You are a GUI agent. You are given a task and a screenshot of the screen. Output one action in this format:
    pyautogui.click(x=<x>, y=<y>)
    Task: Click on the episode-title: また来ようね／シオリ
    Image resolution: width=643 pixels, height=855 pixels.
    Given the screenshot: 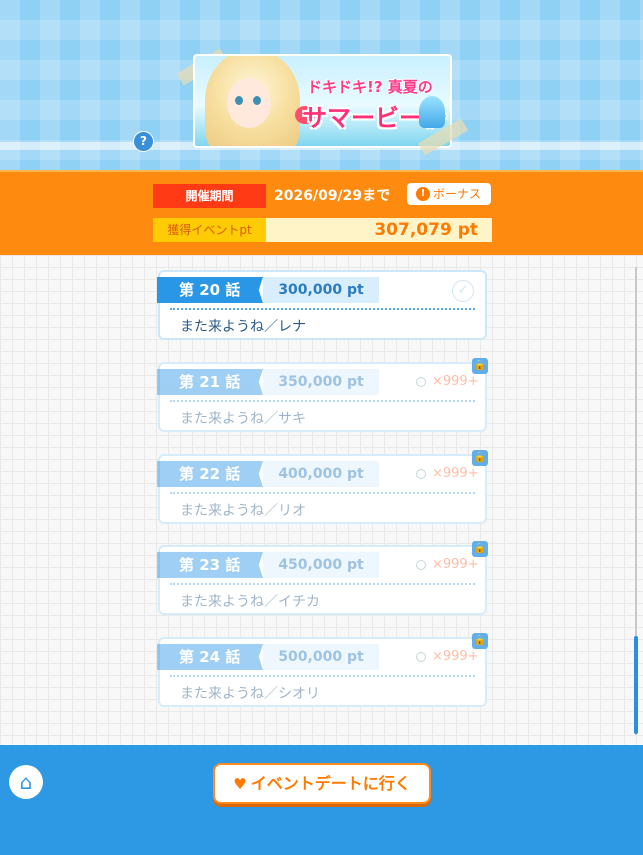 What is the action you would take?
    pyautogui.click(x=250, y=694)
    